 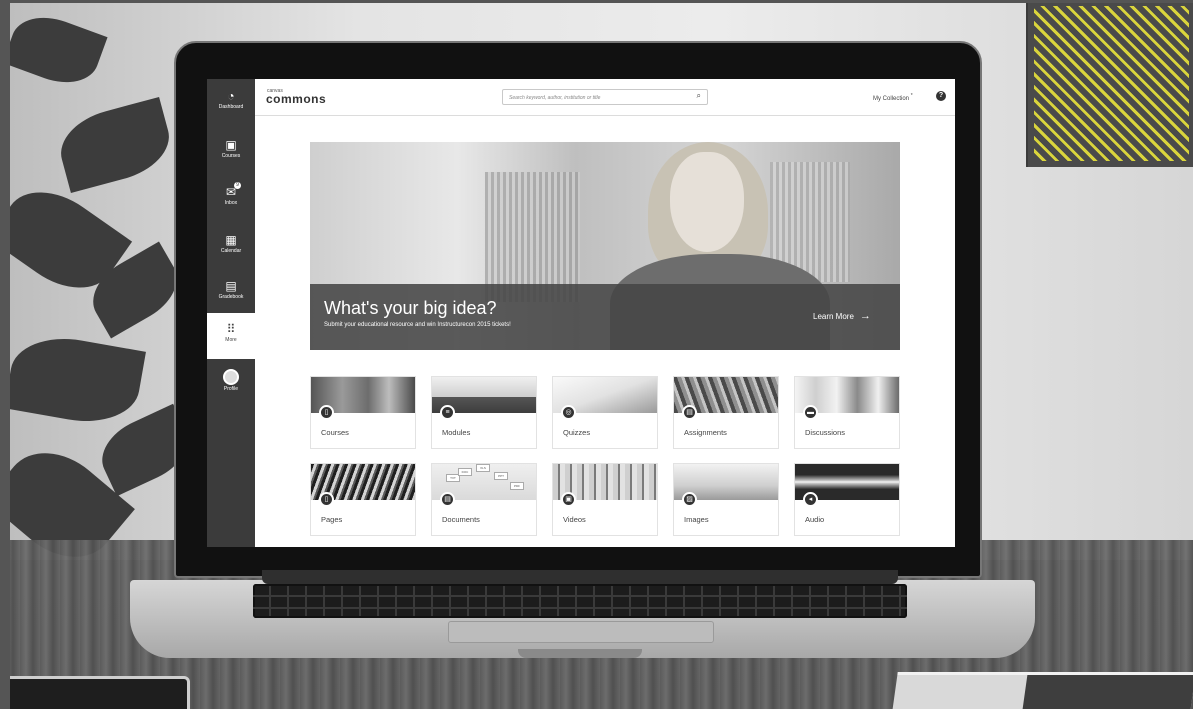 What do you see at coordinates (581, 632) in the screenshot?
I see `laptop-trackpad` at bounding box center [581, 632].